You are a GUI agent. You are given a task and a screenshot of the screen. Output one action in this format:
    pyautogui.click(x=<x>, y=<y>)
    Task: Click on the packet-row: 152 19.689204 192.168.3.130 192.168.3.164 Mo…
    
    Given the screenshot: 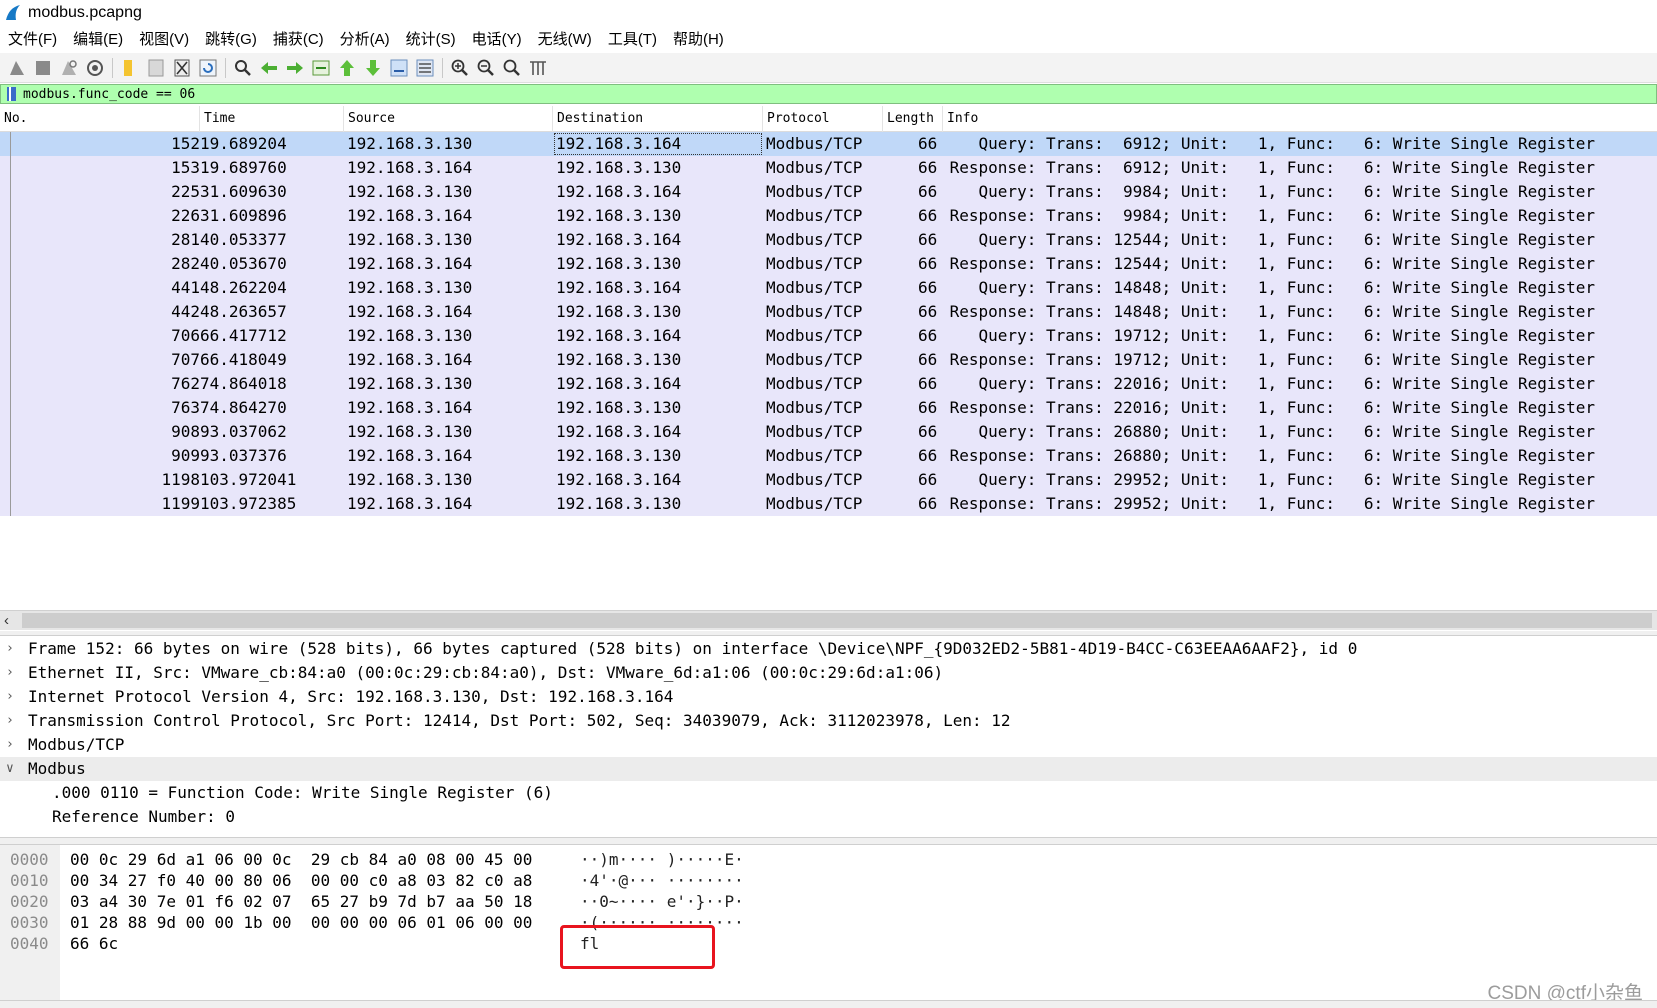 What is the action you would take?
    pyautogui.click(x=828, y=144)
    